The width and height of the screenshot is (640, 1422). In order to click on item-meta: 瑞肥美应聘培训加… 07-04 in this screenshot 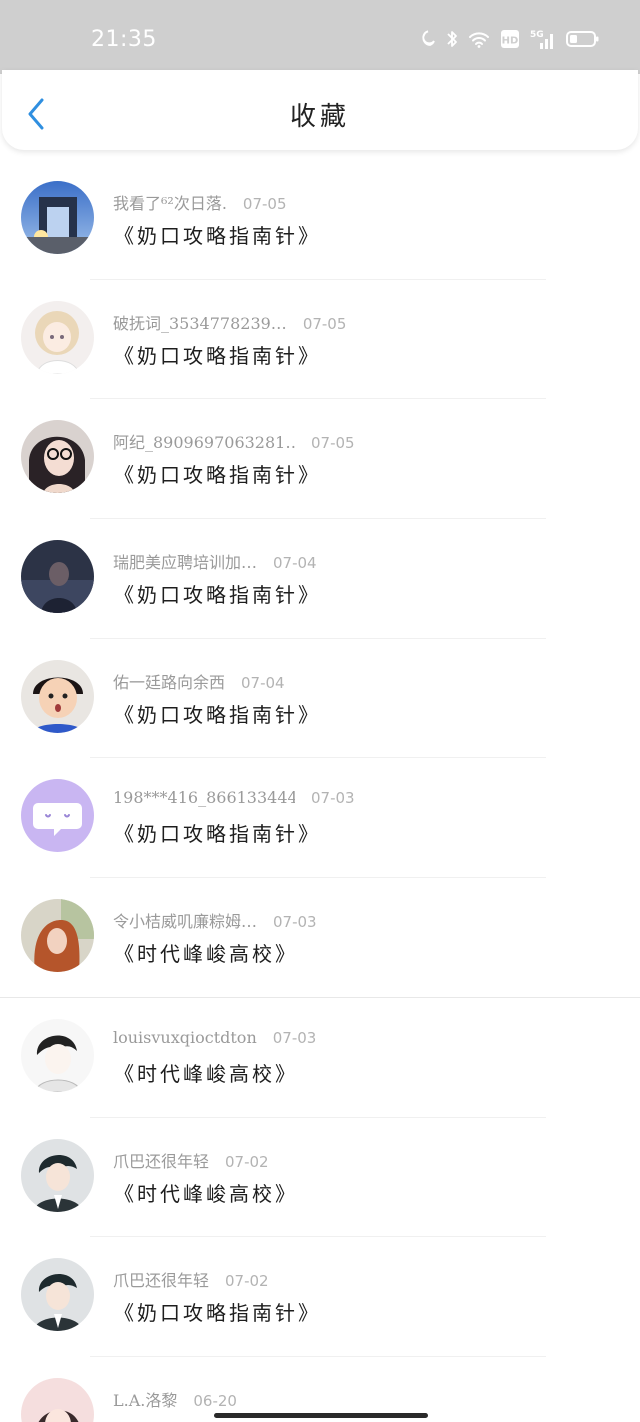, I will do `click(215, 561)`.